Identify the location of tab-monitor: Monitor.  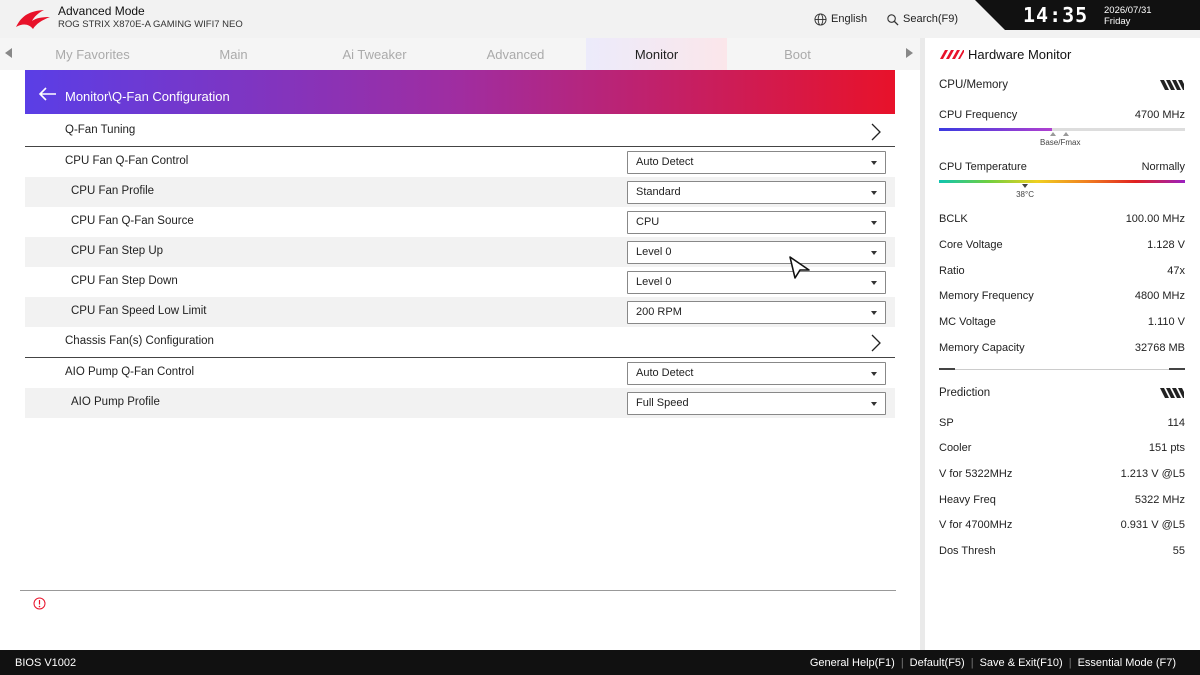
(656, 54).